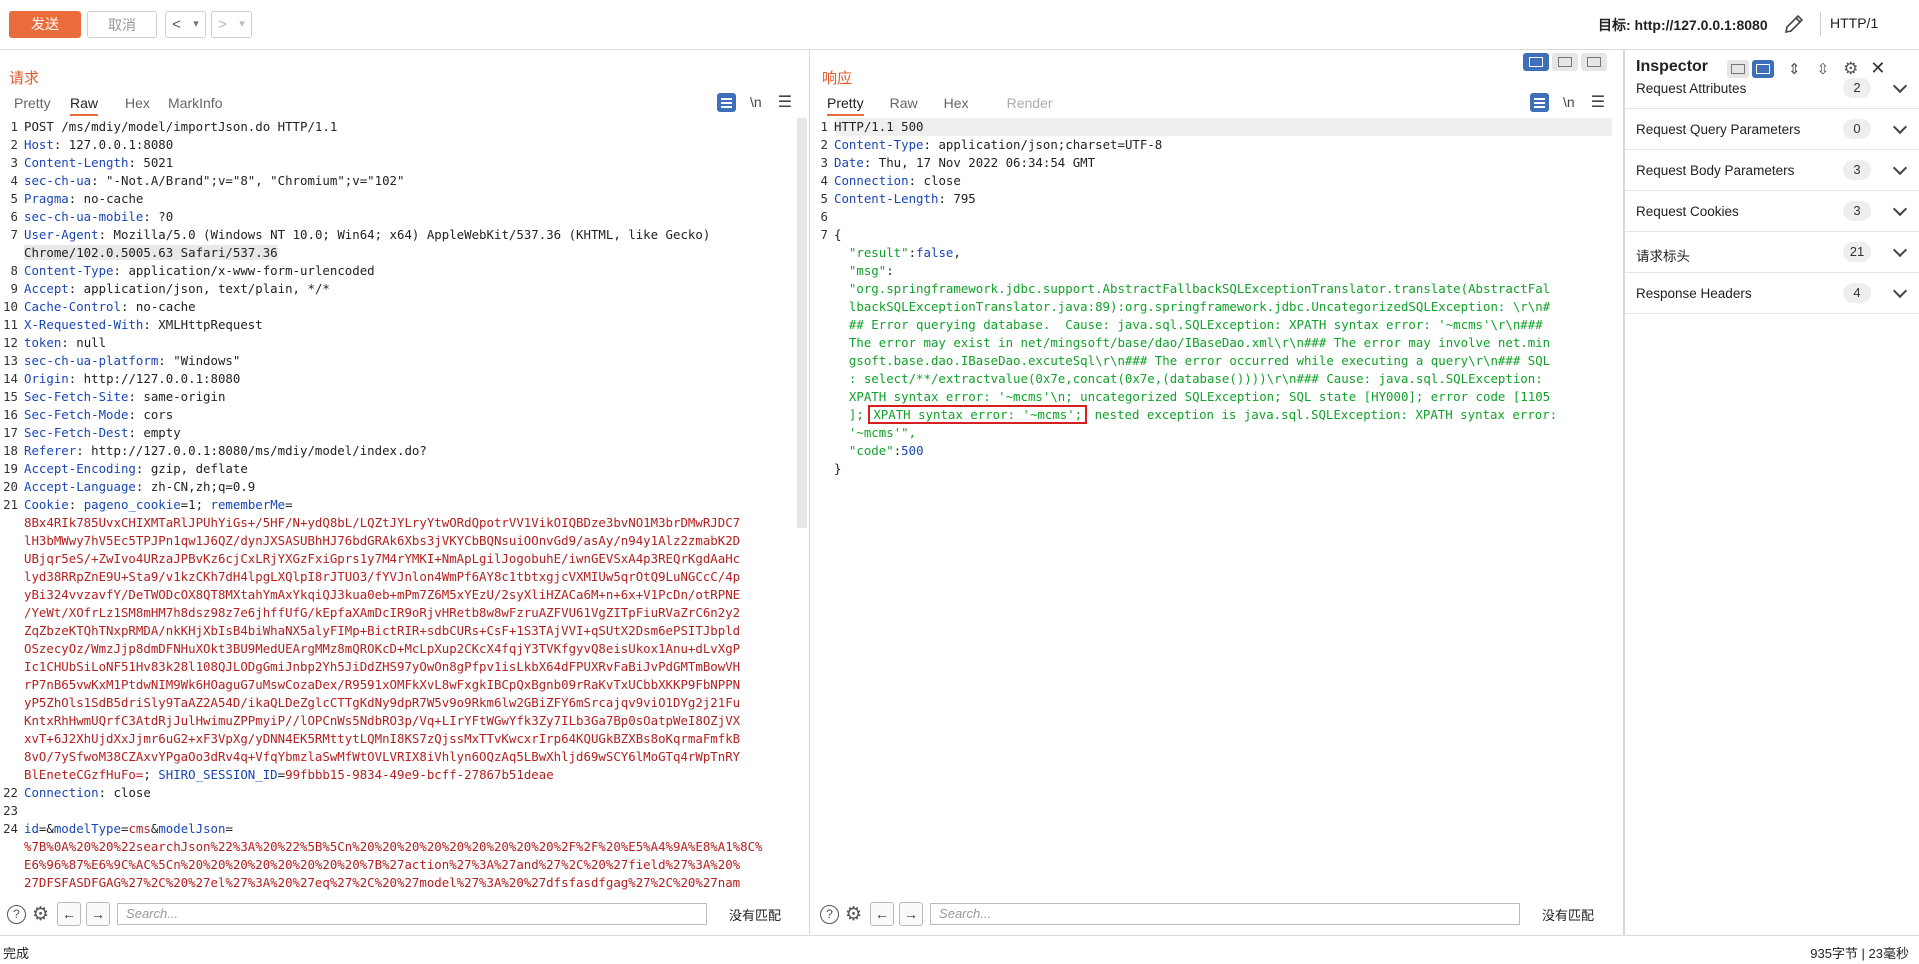  Describe the element at coordinates (905, 199) in the screenshot. I see `code-line: Content-Length: 795` at that location.